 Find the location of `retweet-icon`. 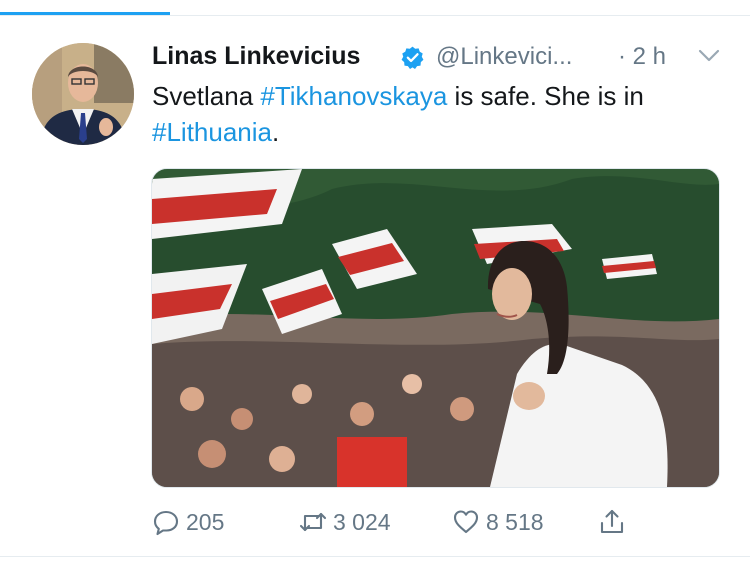

retweet-icon is located at coordinates (313, 522).